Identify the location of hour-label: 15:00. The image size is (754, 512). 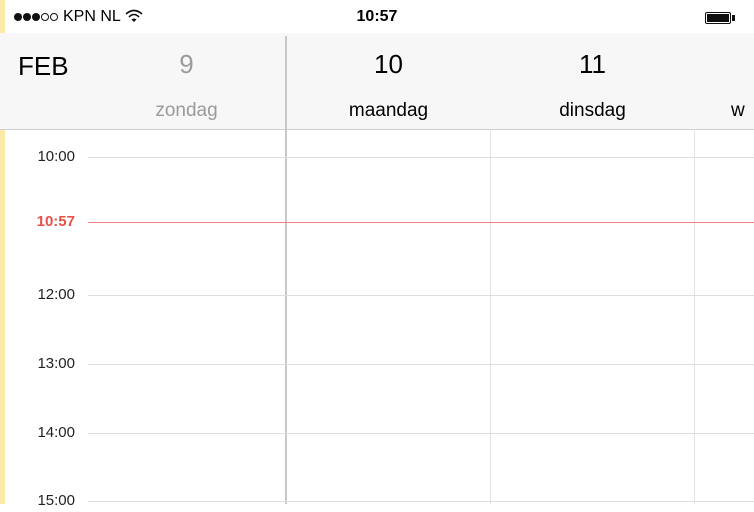
(56, 500).